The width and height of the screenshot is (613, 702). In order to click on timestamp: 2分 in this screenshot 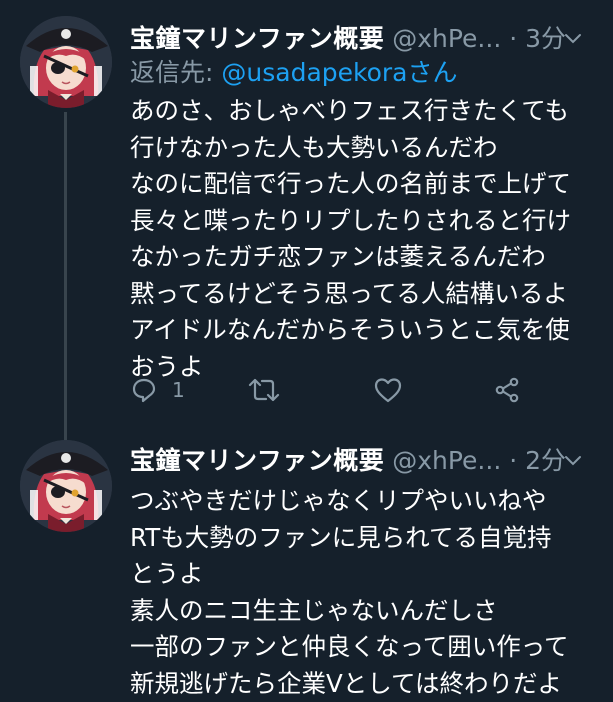, I will do `click(545, 460)`.